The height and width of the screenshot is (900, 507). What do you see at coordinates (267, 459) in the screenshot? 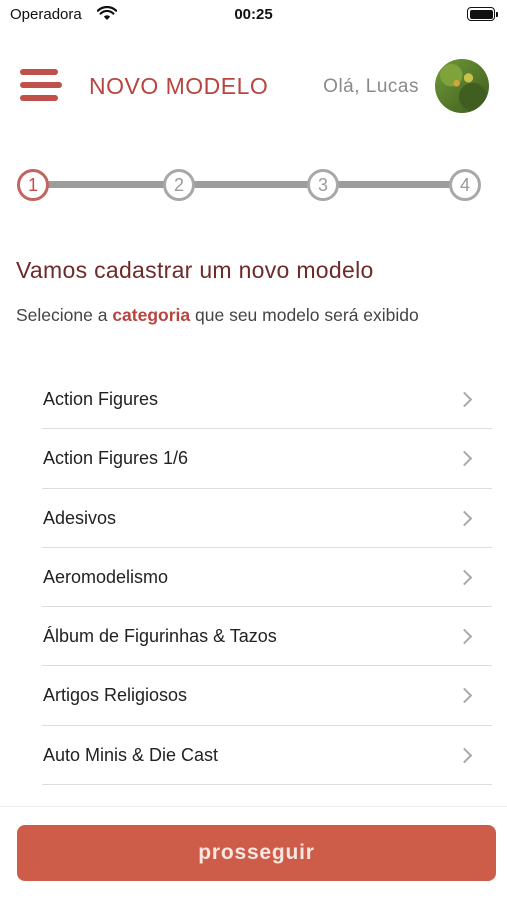
I see `category-item: Action Figures 1/6` at bounding box center [267, 459].